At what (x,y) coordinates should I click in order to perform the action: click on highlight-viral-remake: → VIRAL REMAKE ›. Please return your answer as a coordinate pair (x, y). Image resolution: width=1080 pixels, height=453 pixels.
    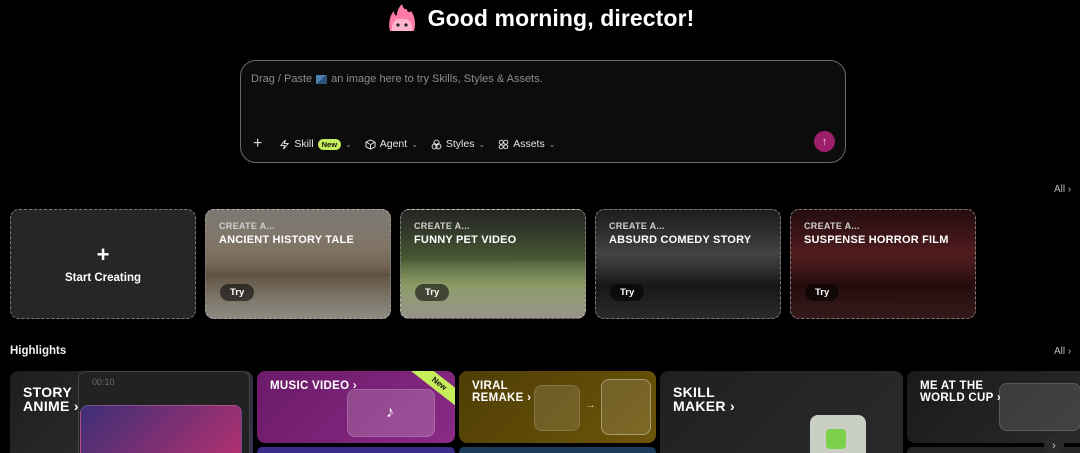
    Looking at the image, I should click on (557, 407).